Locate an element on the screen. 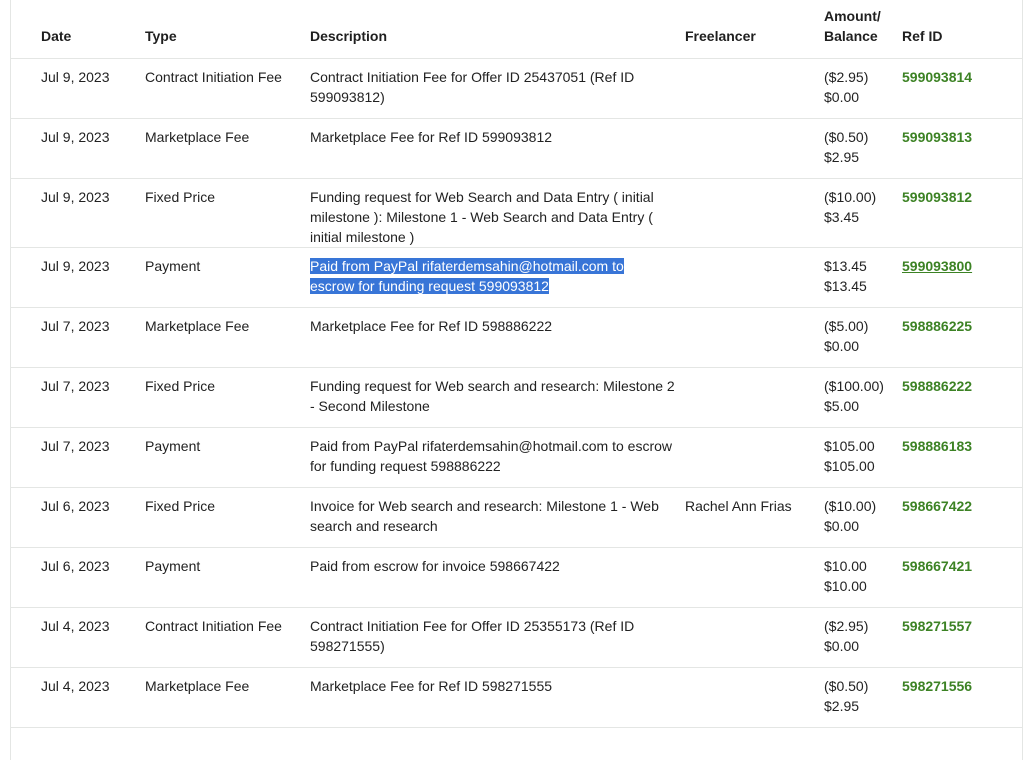 The width and height of the screenshot is (1024, 760). amount-balance-cell: ($100.00) $5.00 is located at coordinates (863, 397).